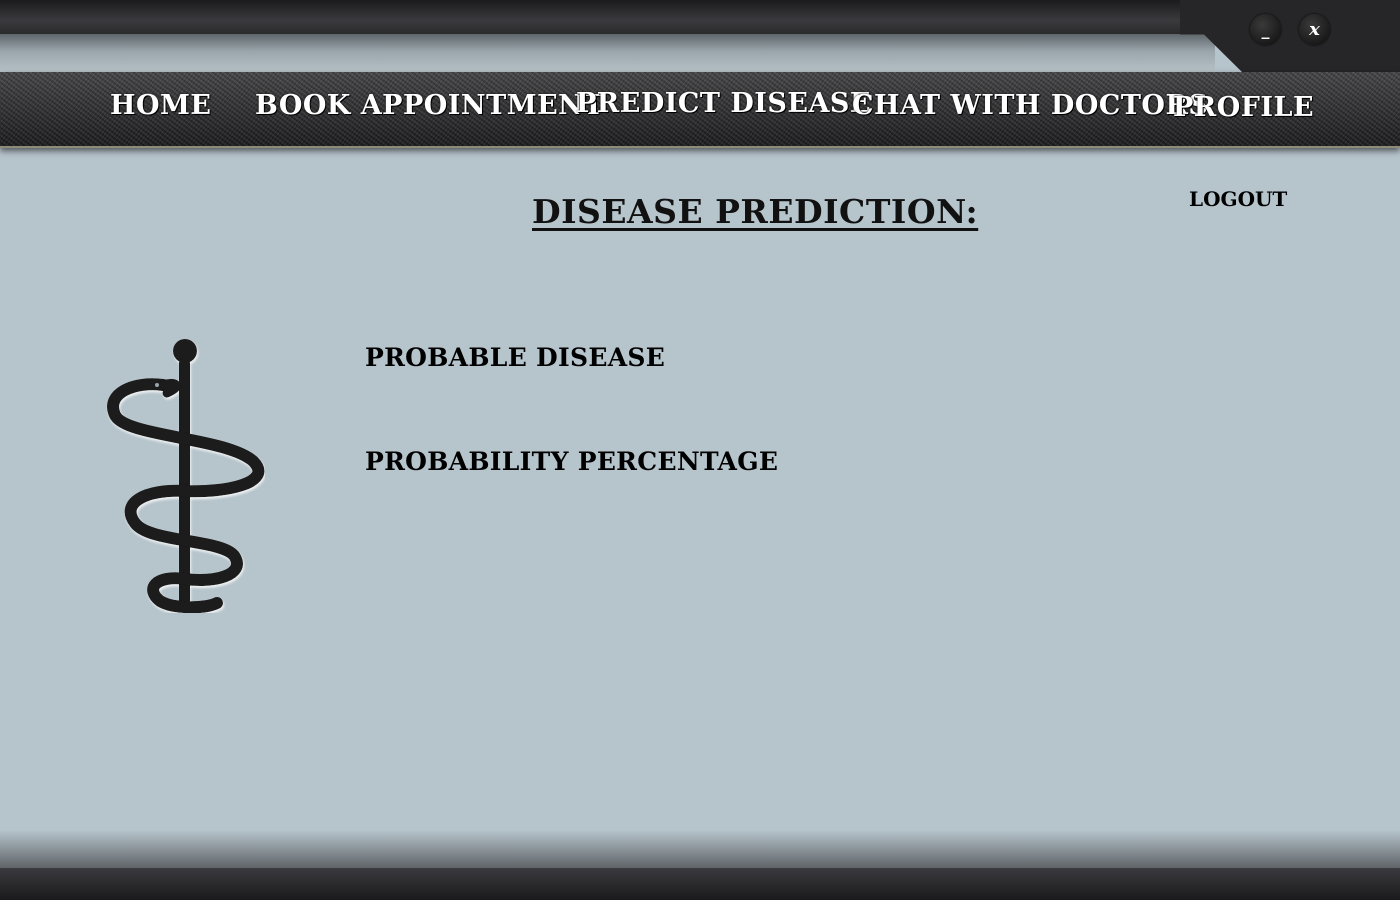 The image size is (1400, 900). Describe the element at coordinates (755, 211) in the screenshot. I see `page-title: DISEASE PREDICTION:` at that location.